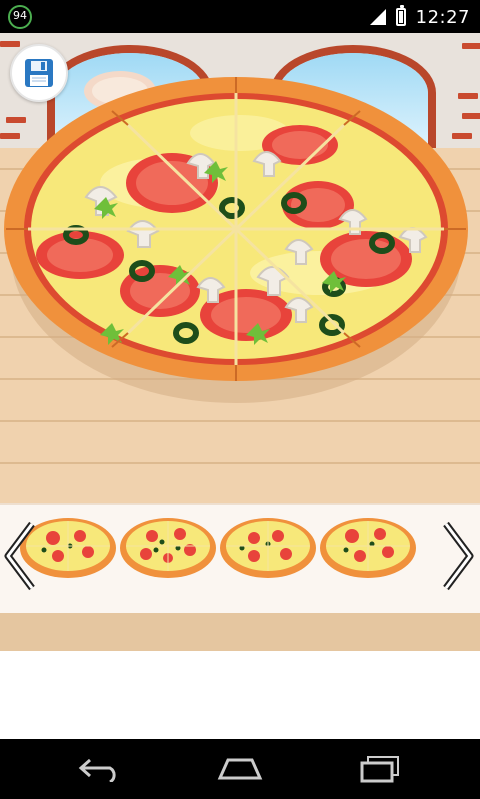 The width and height of the screenshot is (480, 799). Describe the element at coordinates (377, 17) in the screenshot. I see `signal-icon` at that location.